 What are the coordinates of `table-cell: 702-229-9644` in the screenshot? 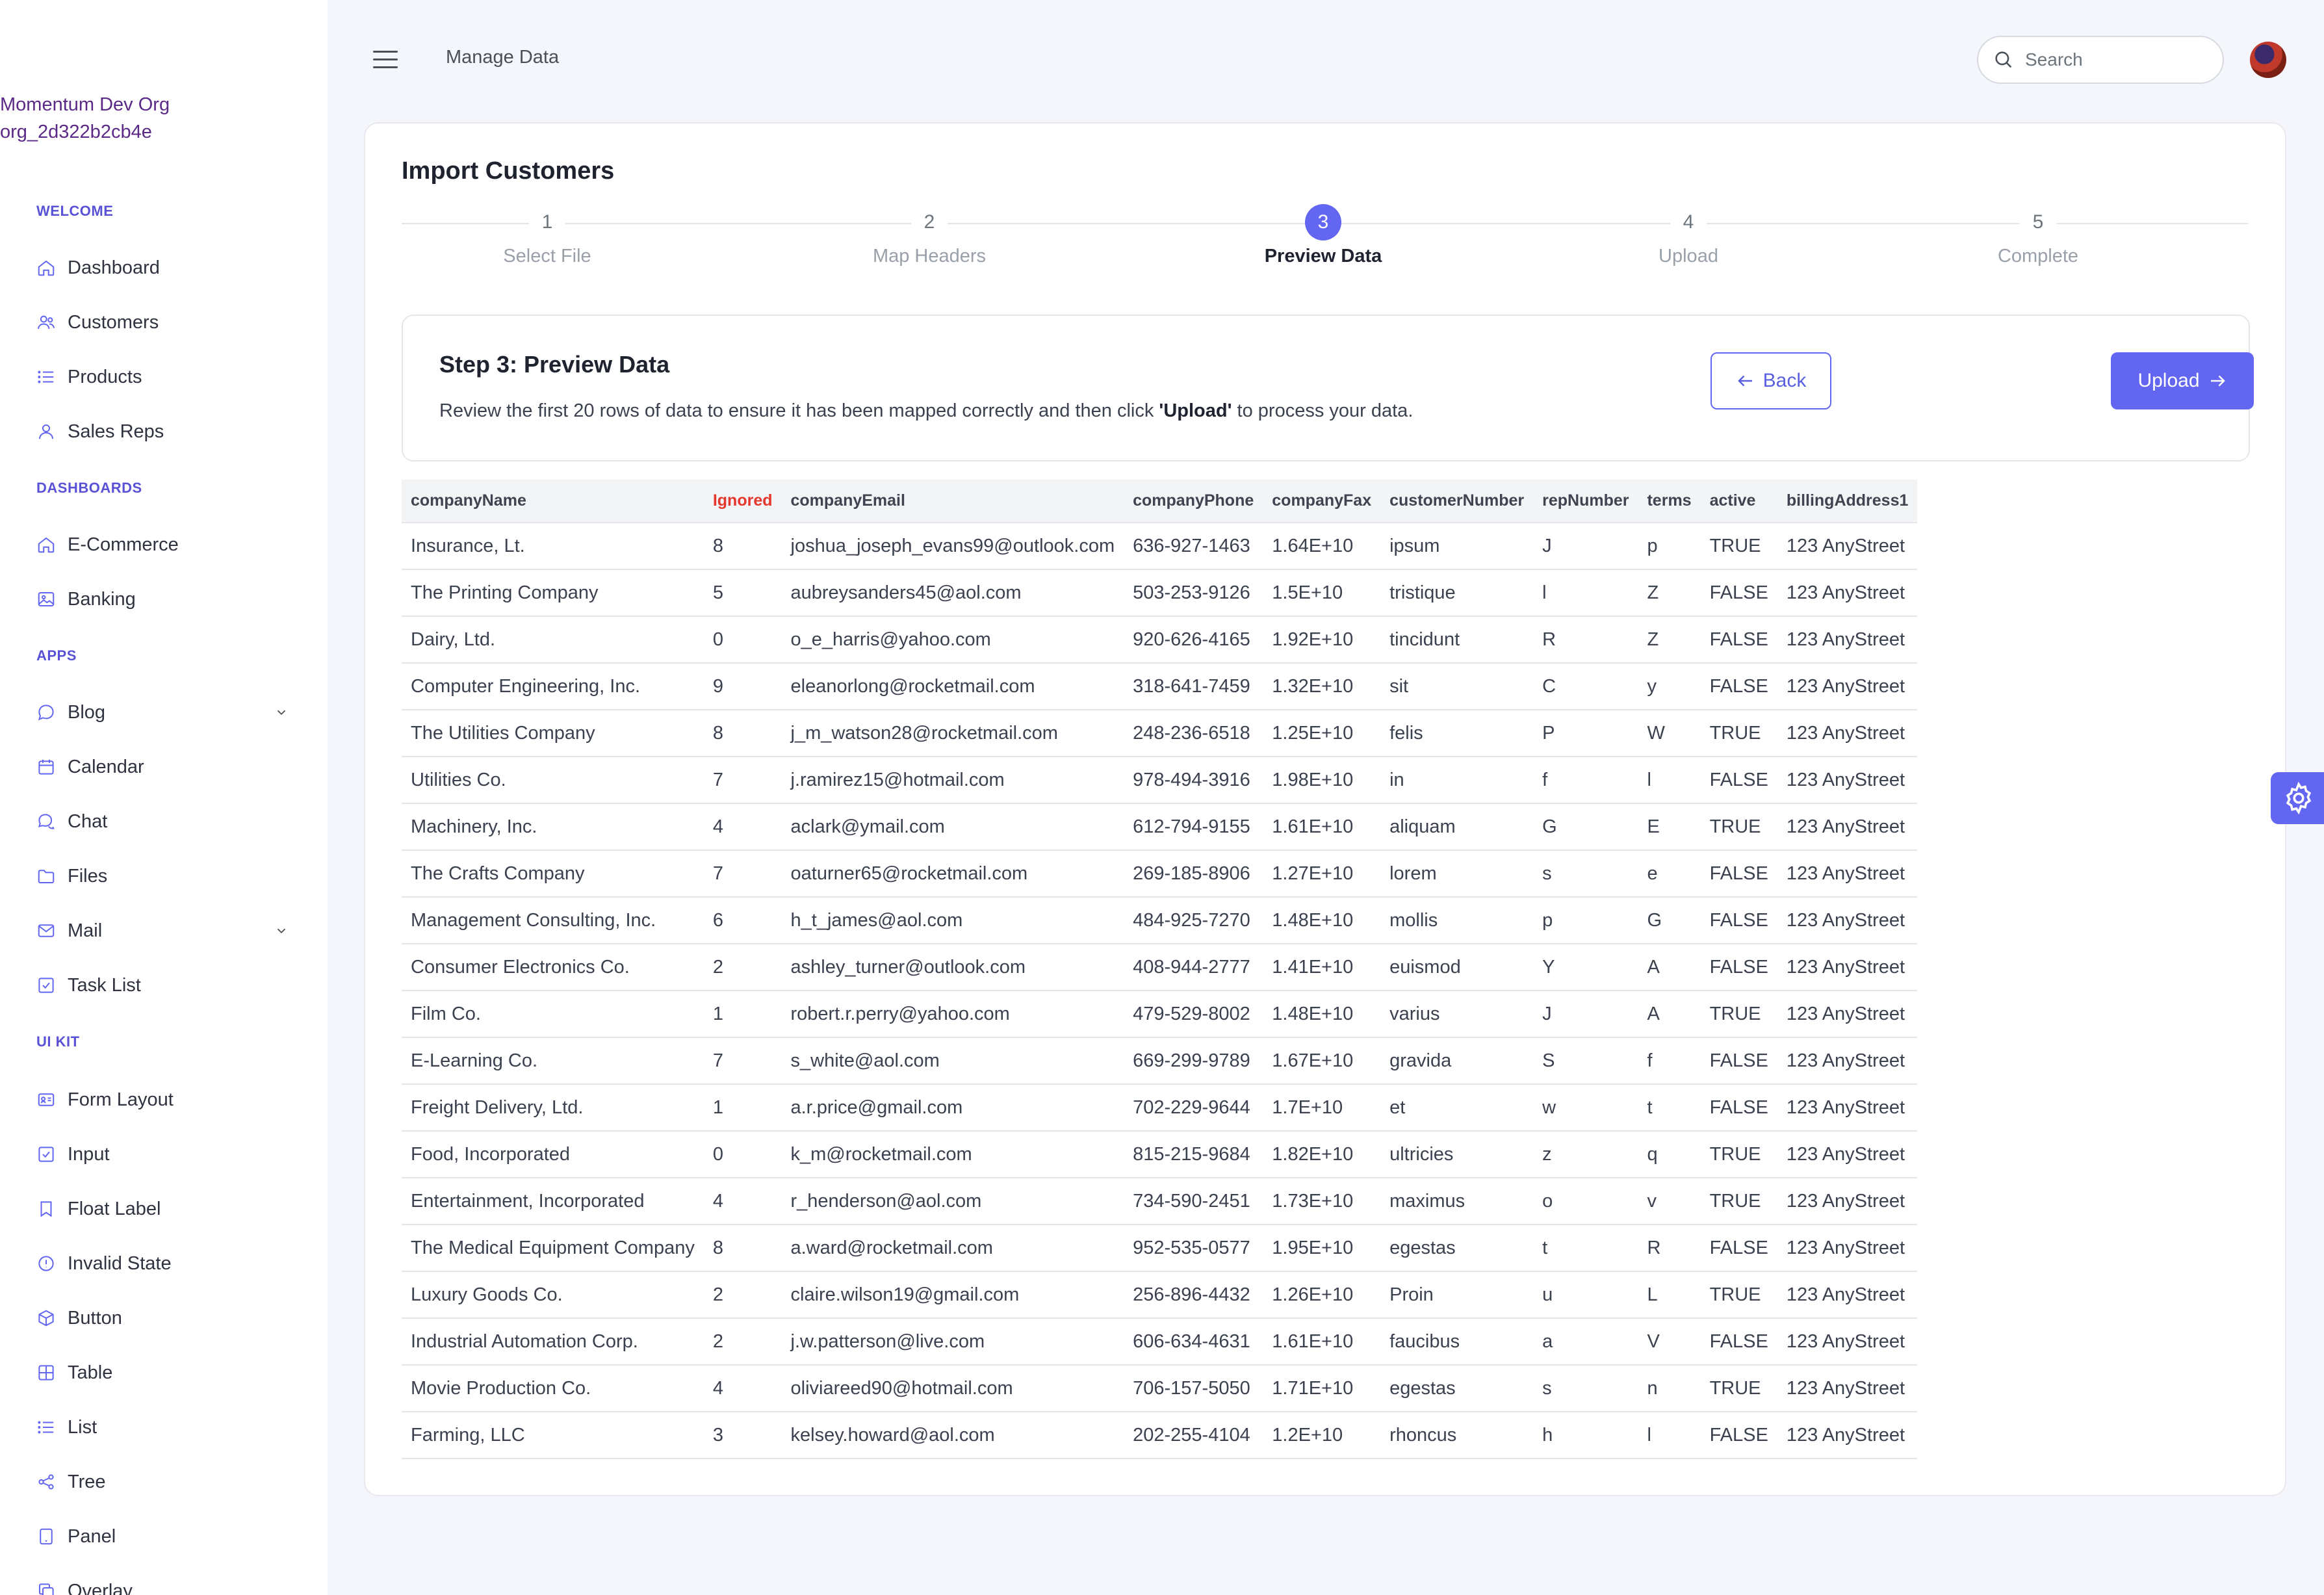 It's located at (1193, 1108).